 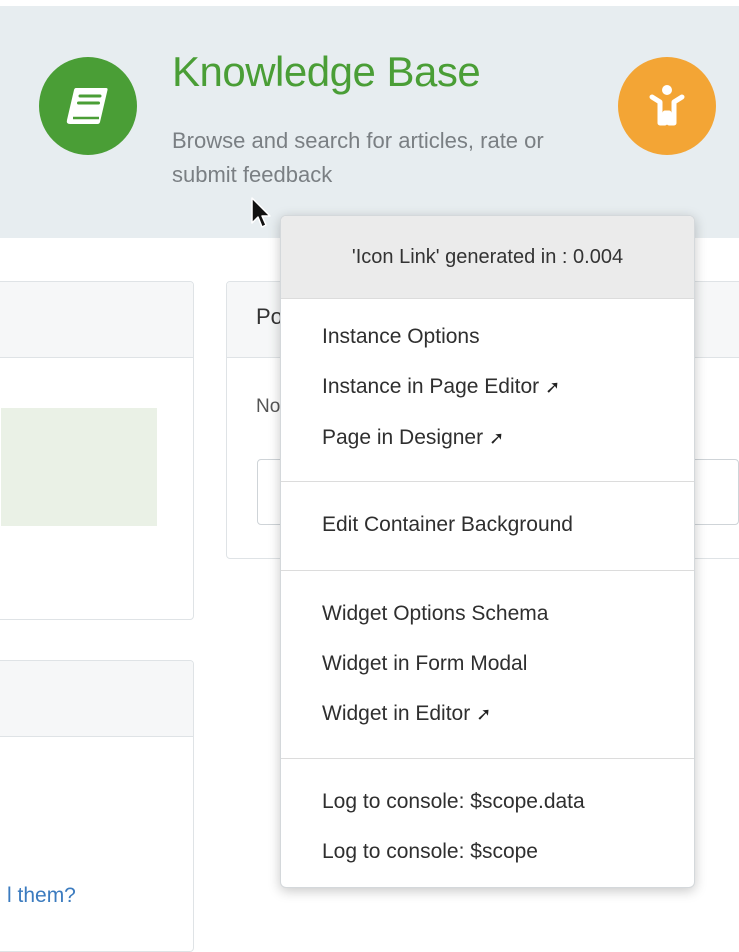 I want to click on menu-item-label: Log to console: $scope.data, so click(x=453, y=801).